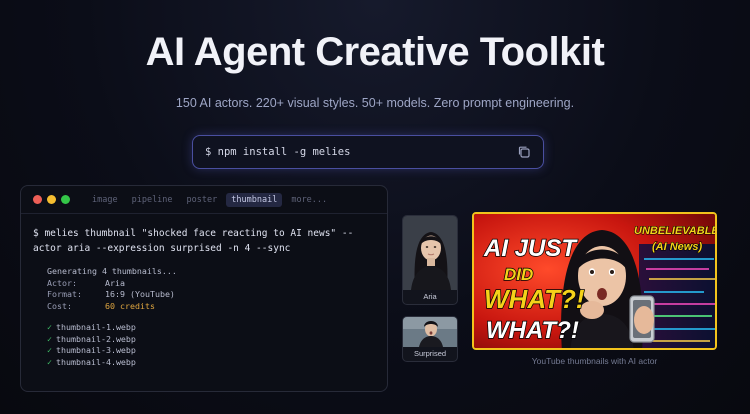  Describe the element at coordinates (59, 305) in the screenshot. I see `output-key: Cost:` at that location.